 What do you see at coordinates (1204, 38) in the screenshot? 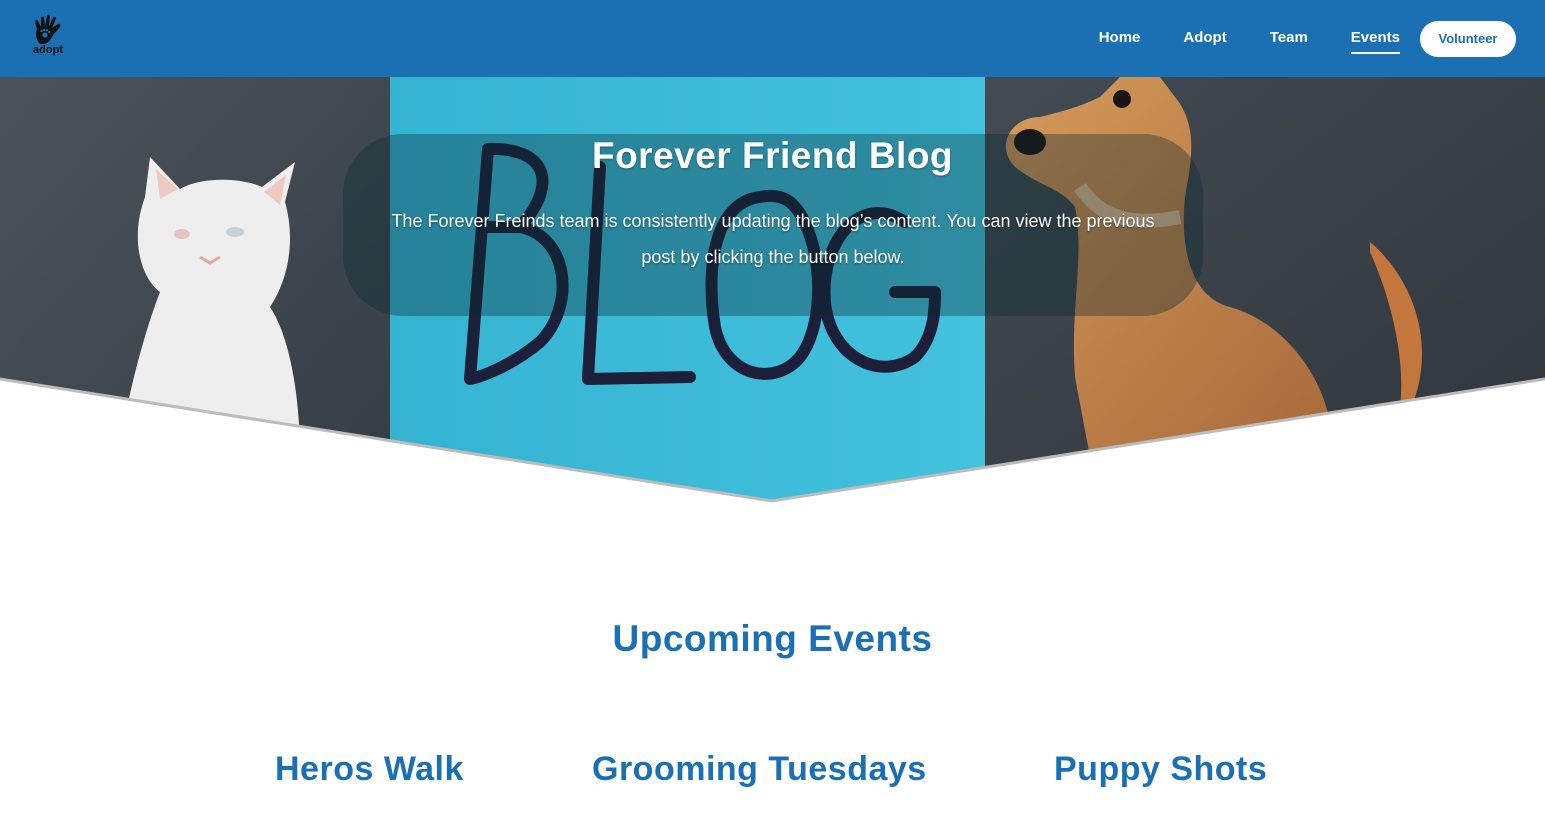
I see `nav-adopt: Adopt` at bounding box center [1204, 38].